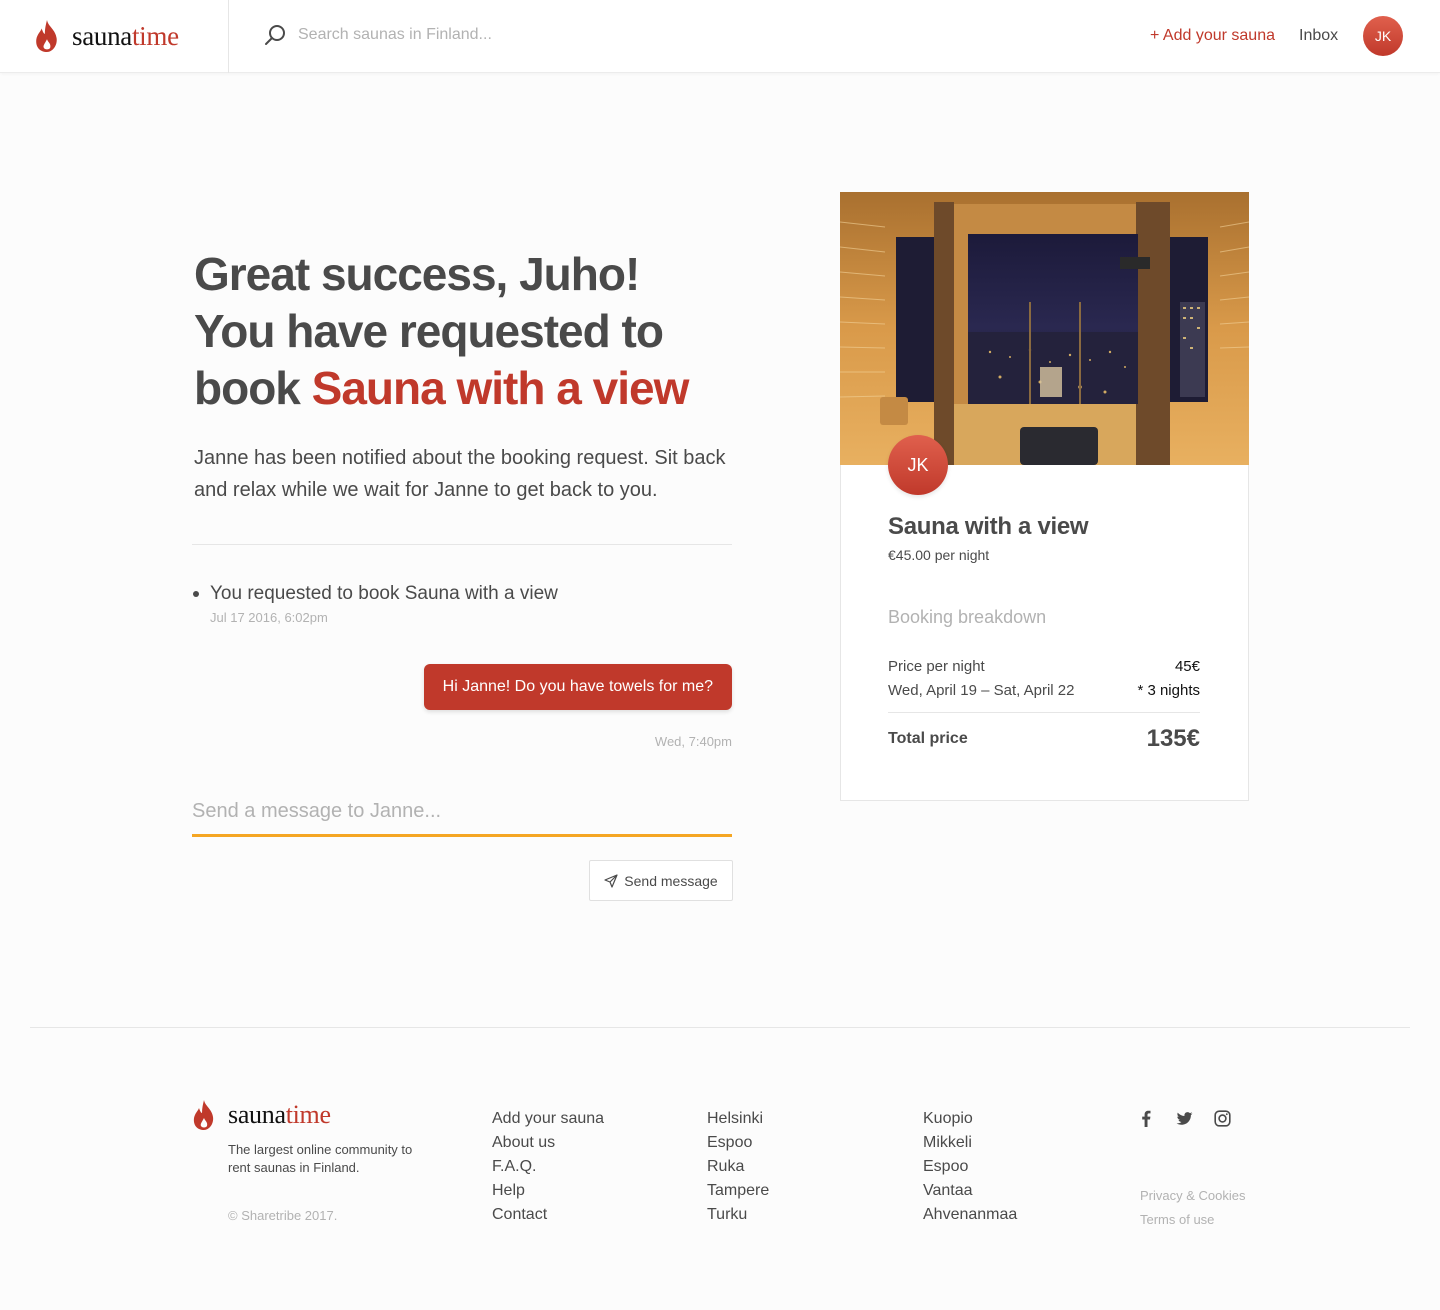 The image size is (1440, 1310). What do you see at coordinates (727, 1214) in the screenshot?
I see `footer-city-link: Turku` at bounding box center [727, 1214].